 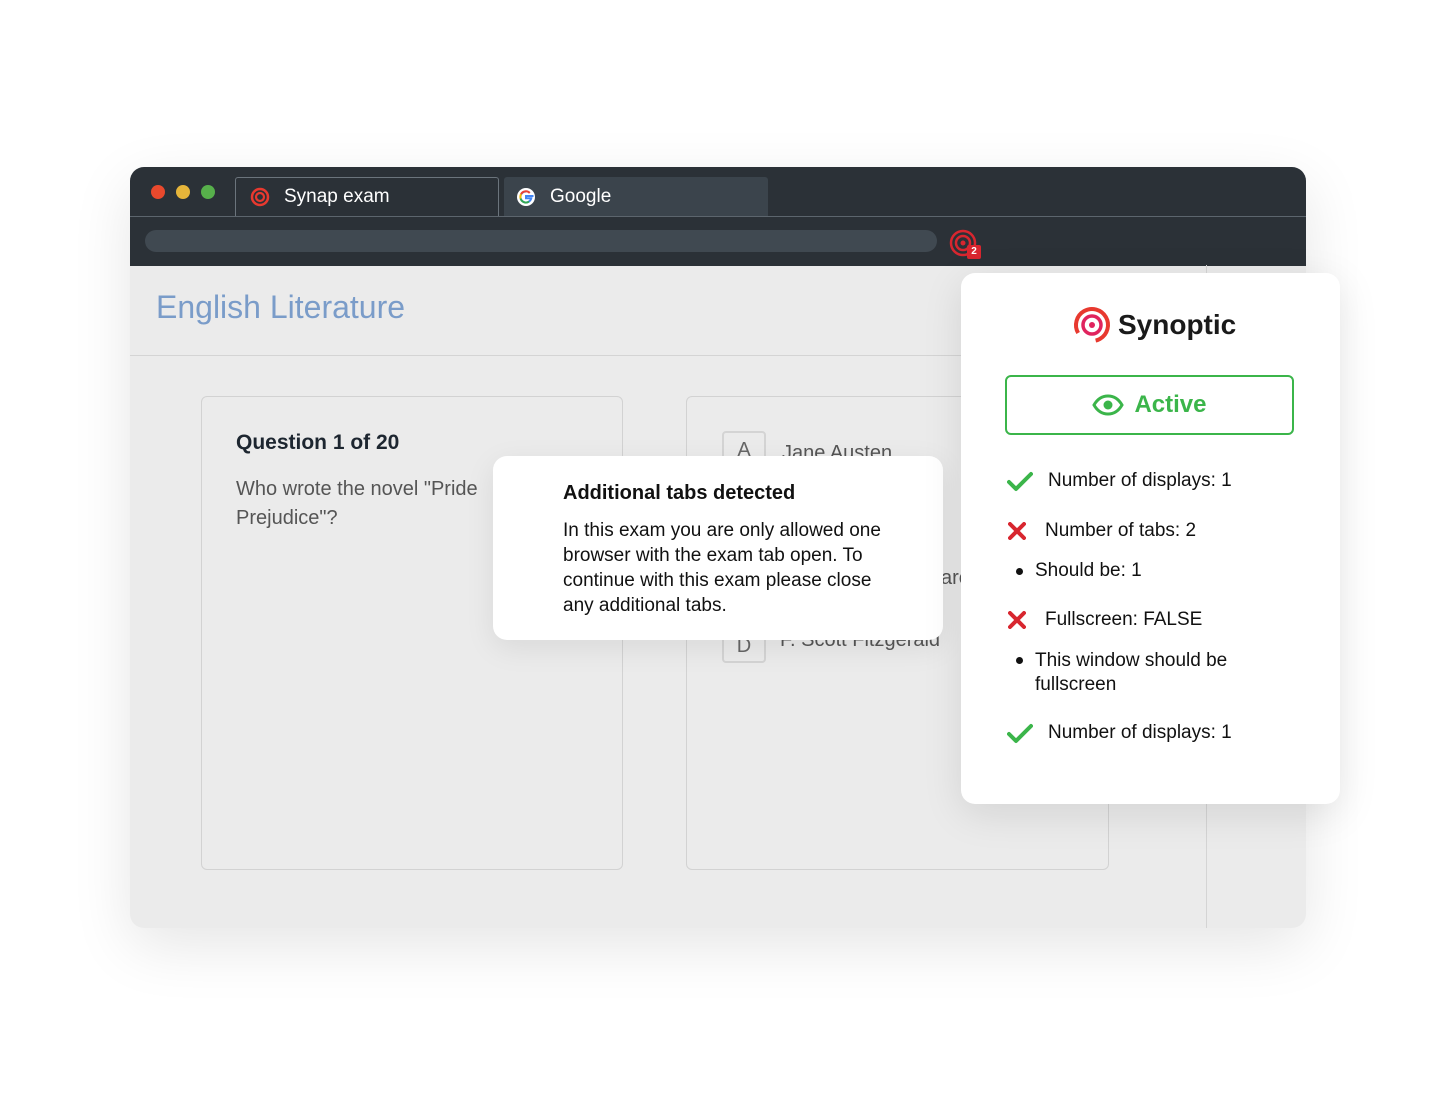 I want to click on brand: Synoptic, so click(x=1154, y=325).